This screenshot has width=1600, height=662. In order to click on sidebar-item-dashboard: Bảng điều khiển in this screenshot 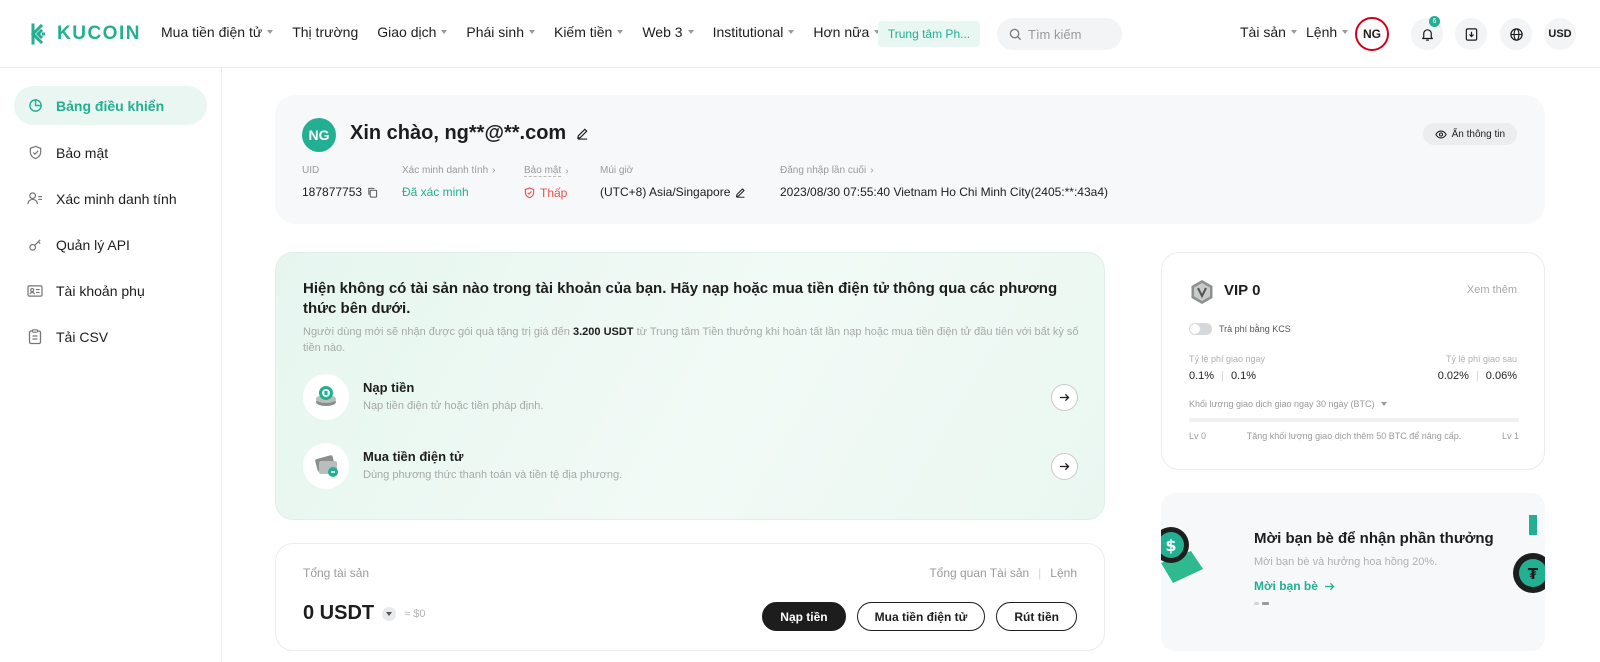, I will do `click(110, 105)`.